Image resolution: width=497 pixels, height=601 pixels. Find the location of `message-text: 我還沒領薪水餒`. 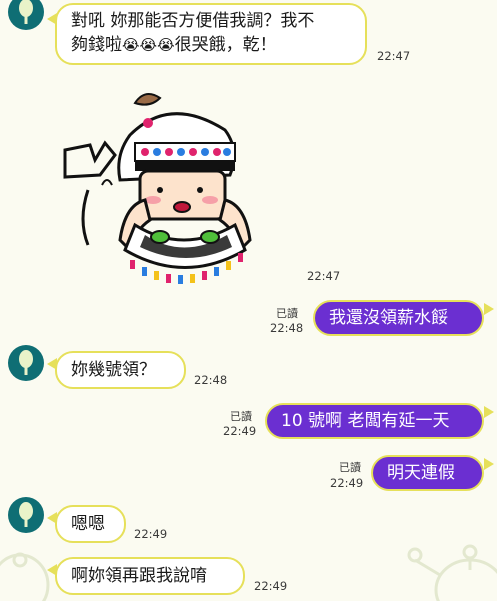

message-text: 我還沒領薪水餒 is located at coordinates (388, 318).